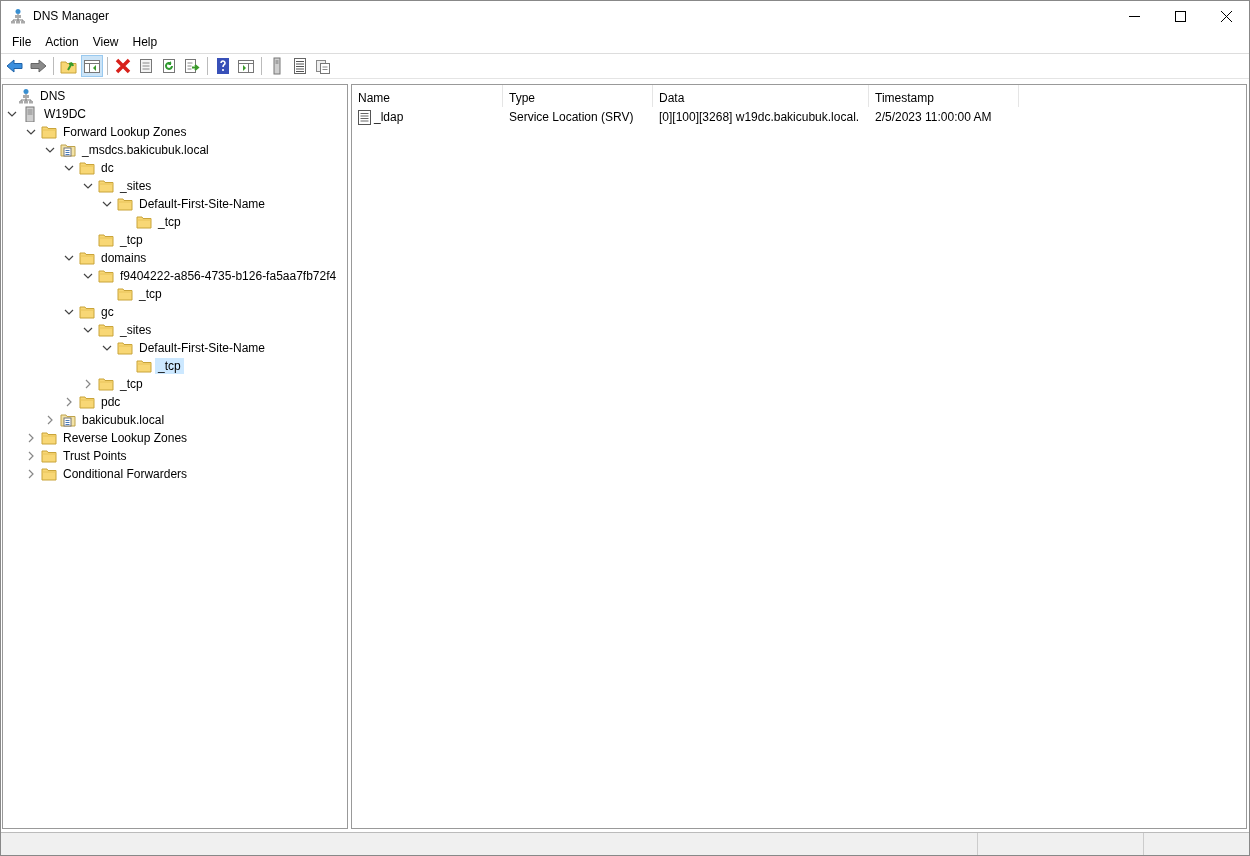 This screenshot has width=1250, height=856. I want to click on menu-item: Help, so click(145, 42).